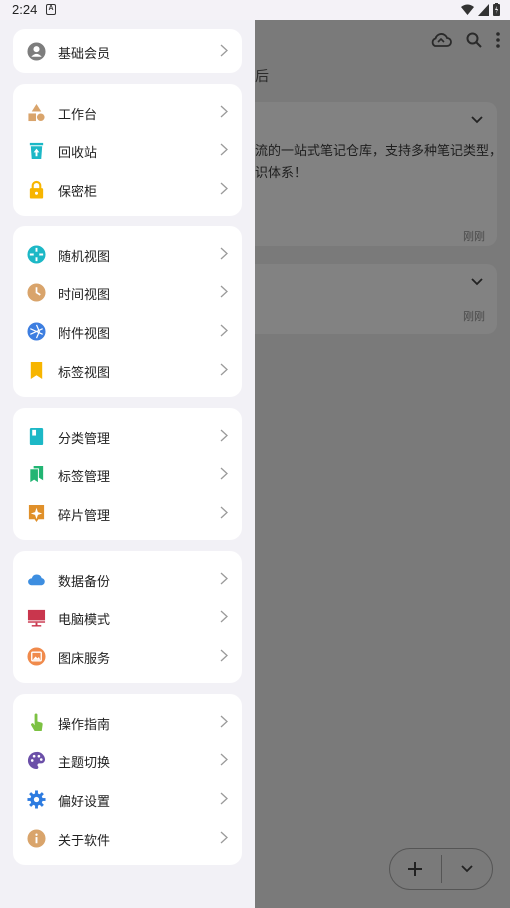  I want to click on search-icon, so click(474, 40).